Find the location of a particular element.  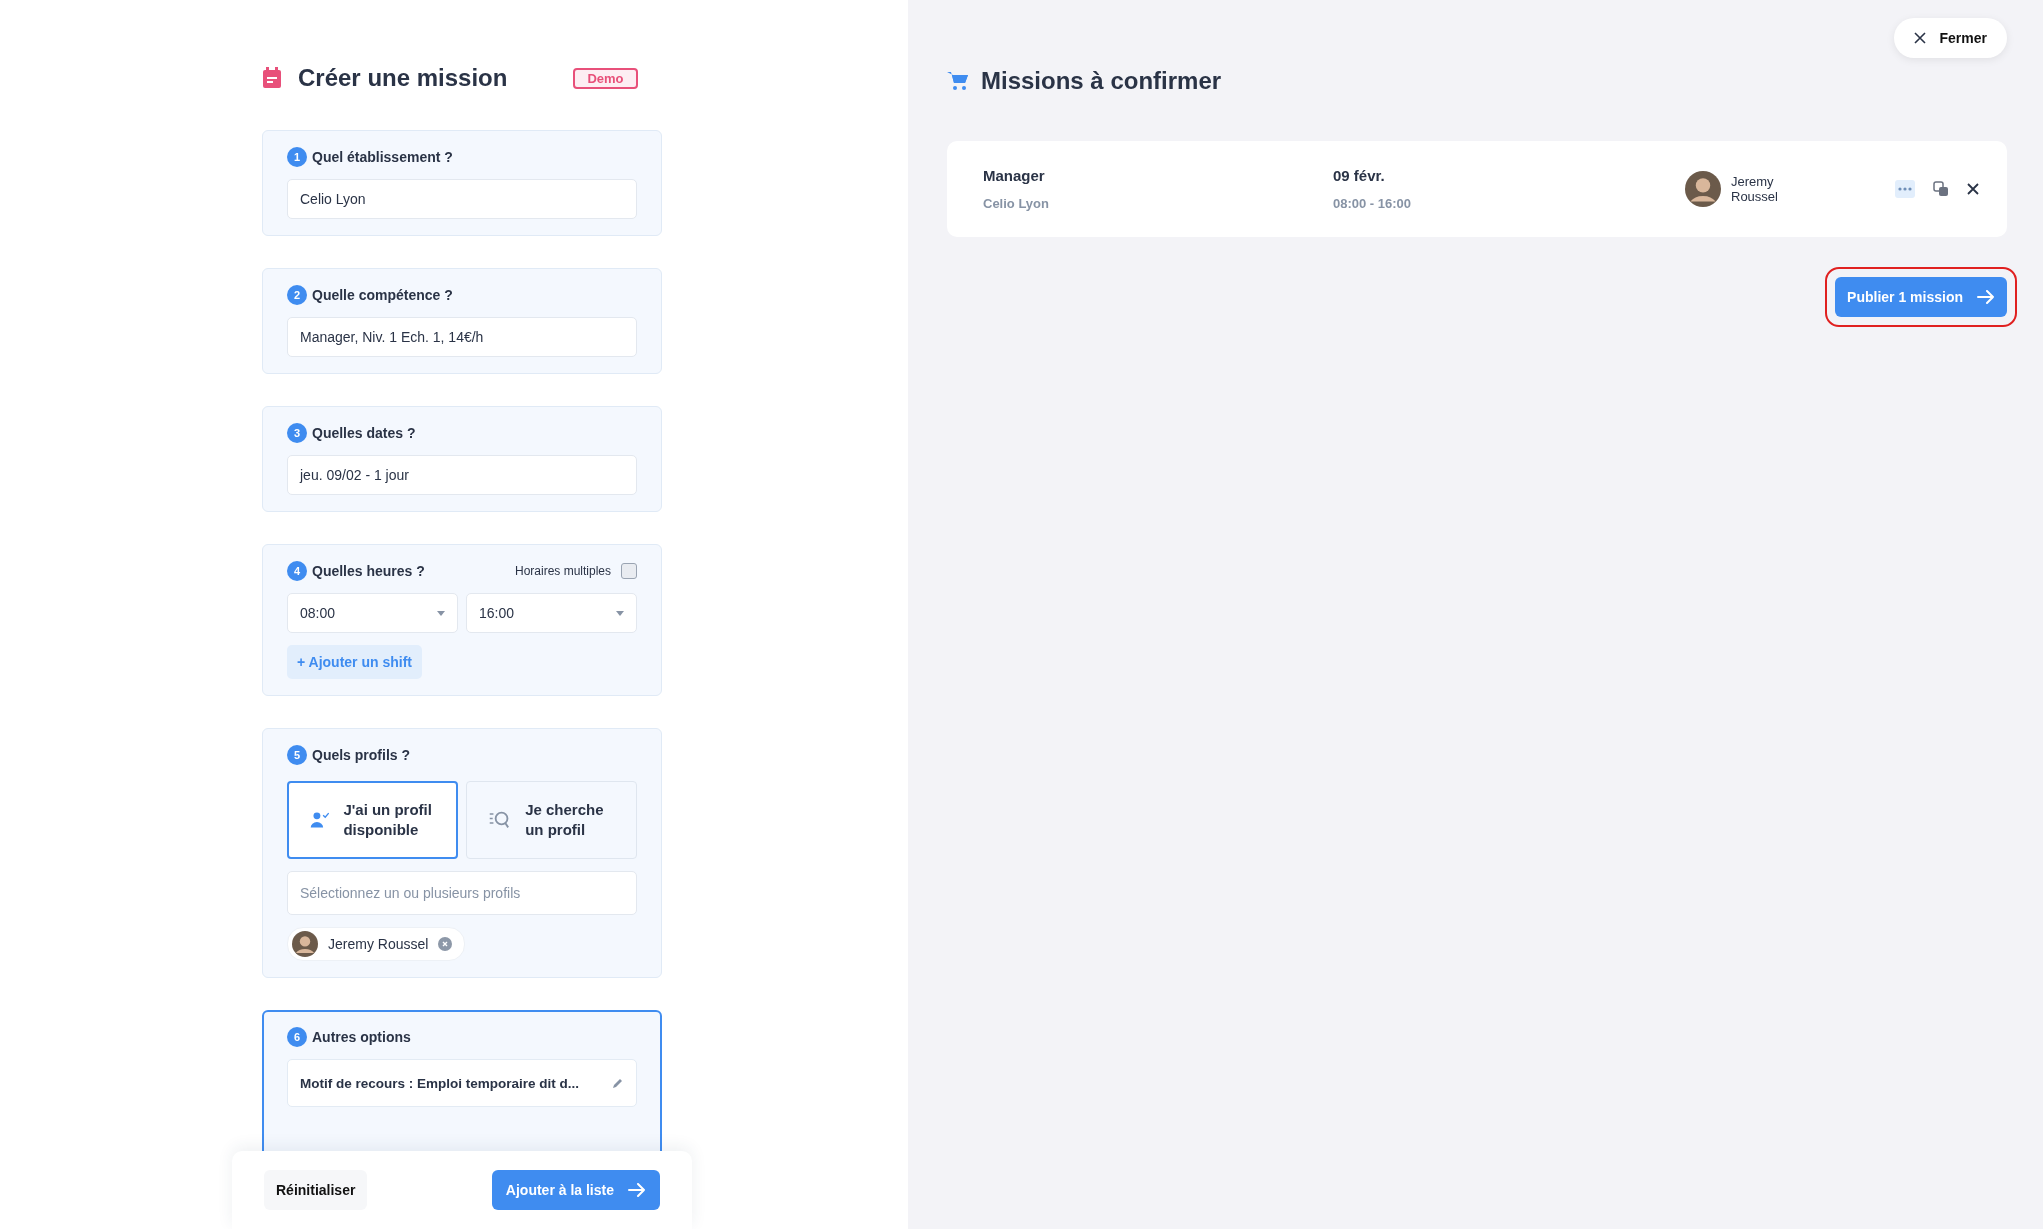

more-button is located at coordinates (1905, 189).